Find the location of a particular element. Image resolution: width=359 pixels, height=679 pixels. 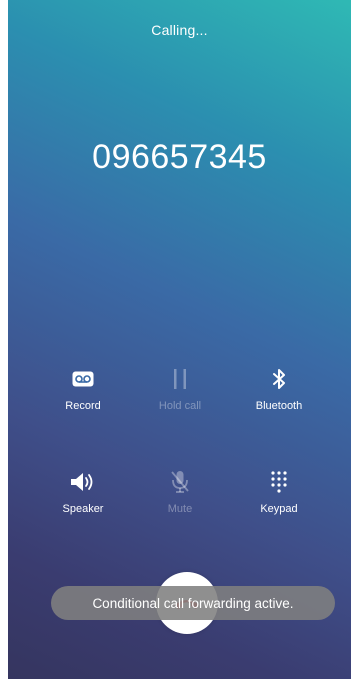

mute-button: Mute is located at coordinates (180, 492).